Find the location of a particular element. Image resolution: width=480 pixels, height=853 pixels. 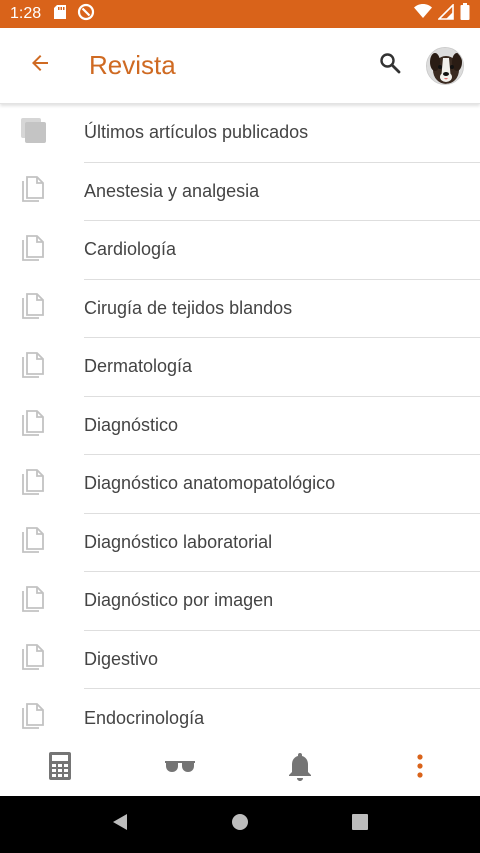

app-bar: Revista is located at coordinates (240, 66).